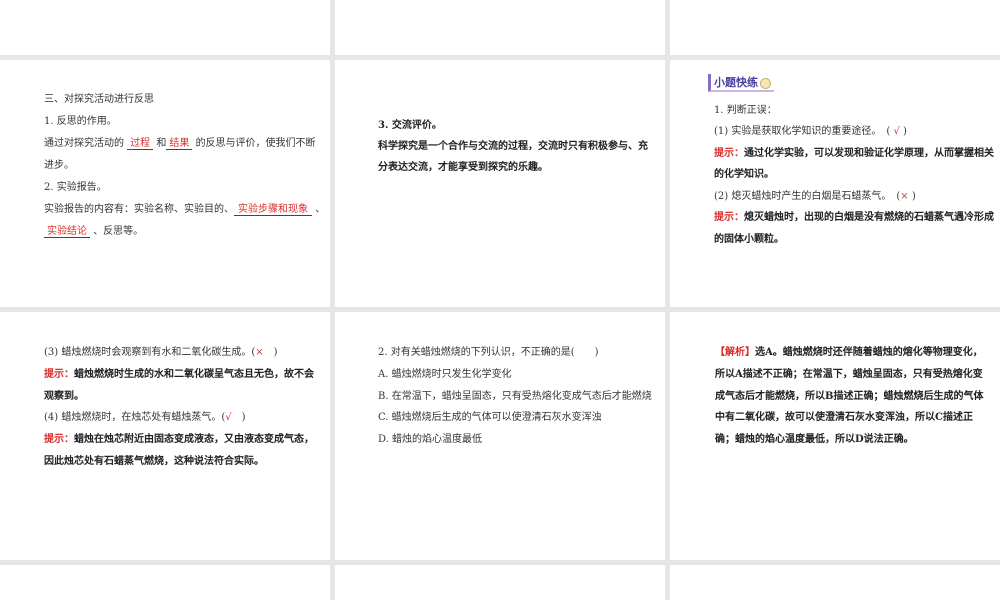 Image resolution: width=1000 pixels, height=600 pixels. What do you see at coordinates (513, 146) in the screenshot?
I see `text-line: 科学探究是一个合作与交流的过程，交流时只有积极参与、充` at bounding box center [513, 146].